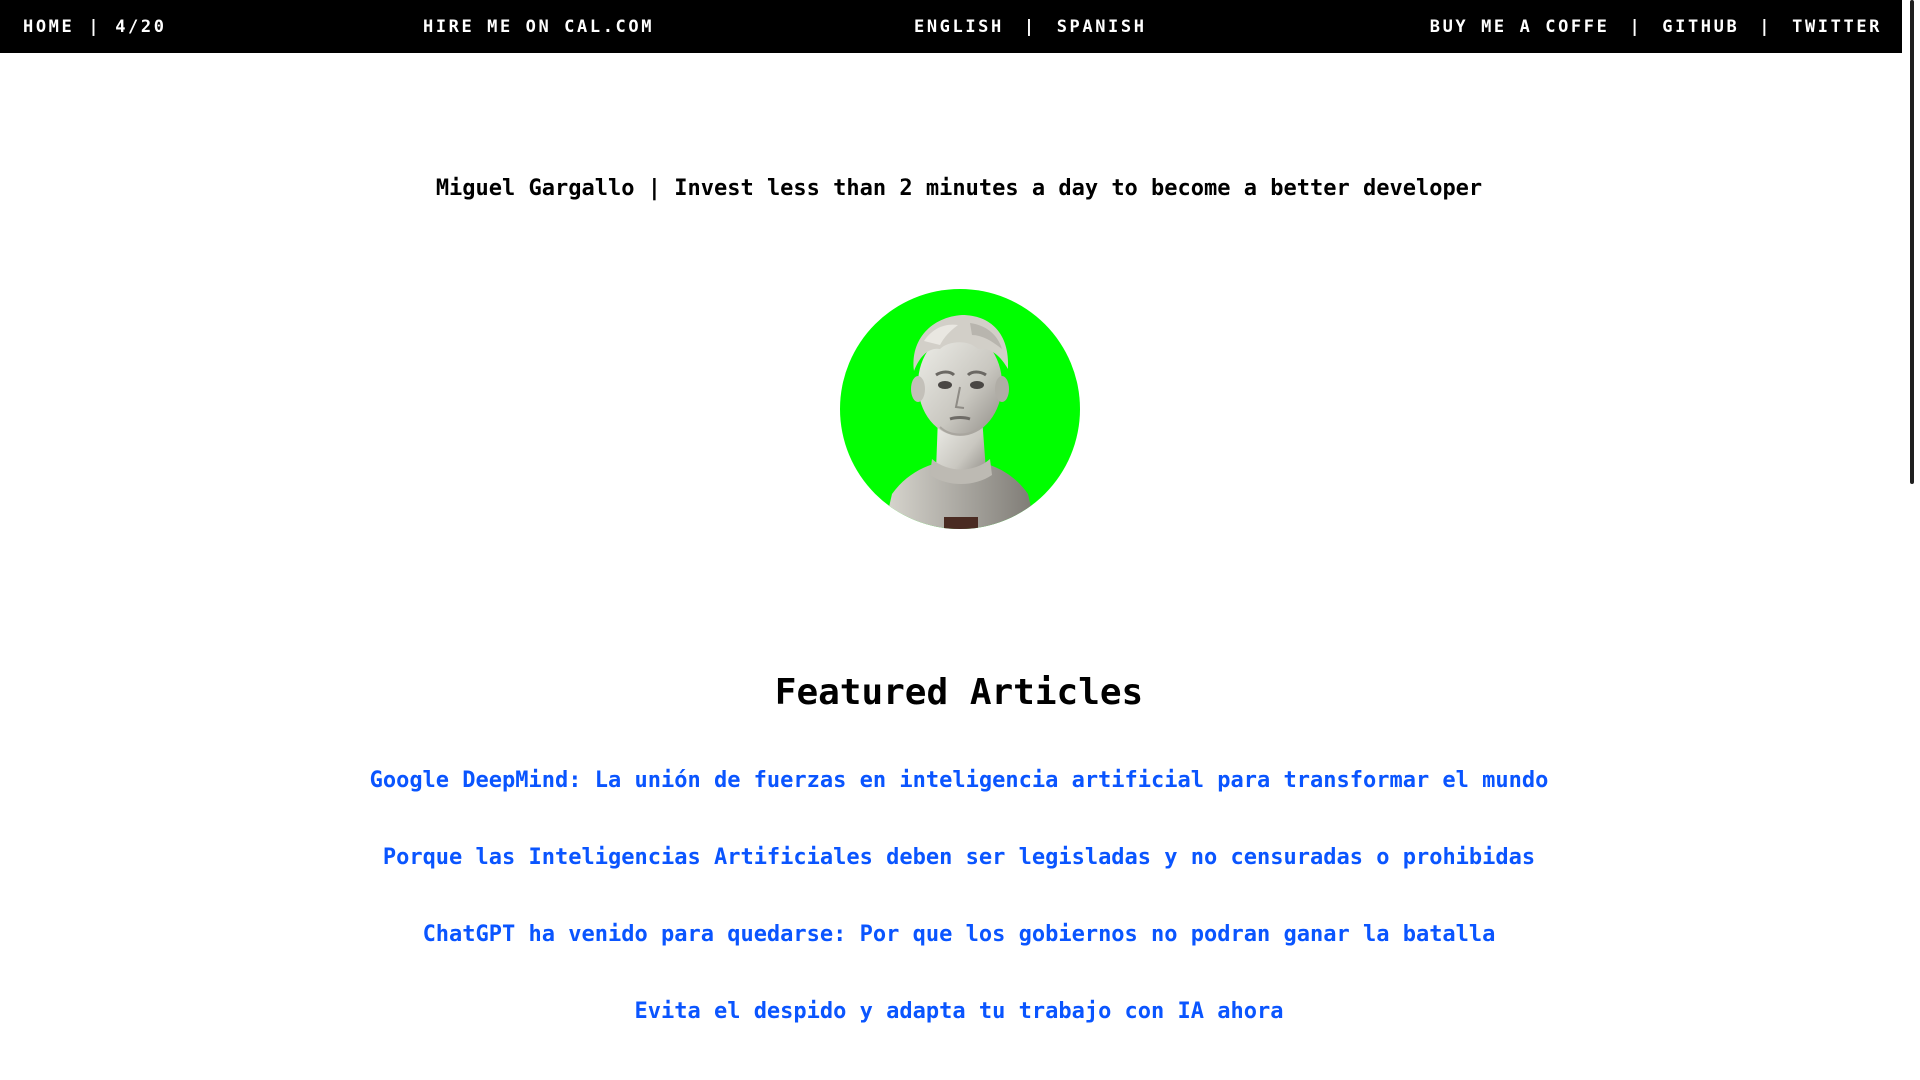 This screenshot has height=1080, width=1920. I want to click on nav-home-link: HOME, so click(48, 27).